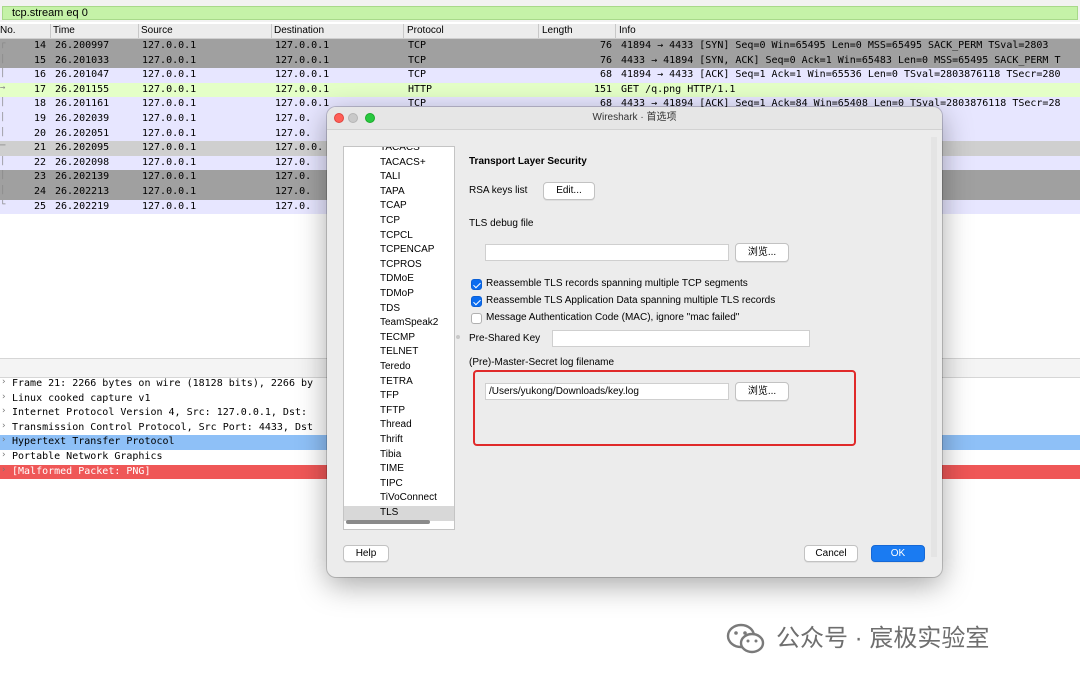 The height and width of the screenshot is (684, 1080). What do you see at coordinates (399, 455) in the screenshot?
I see `protocol-item: Tibia` at bounding box center [399, 455].